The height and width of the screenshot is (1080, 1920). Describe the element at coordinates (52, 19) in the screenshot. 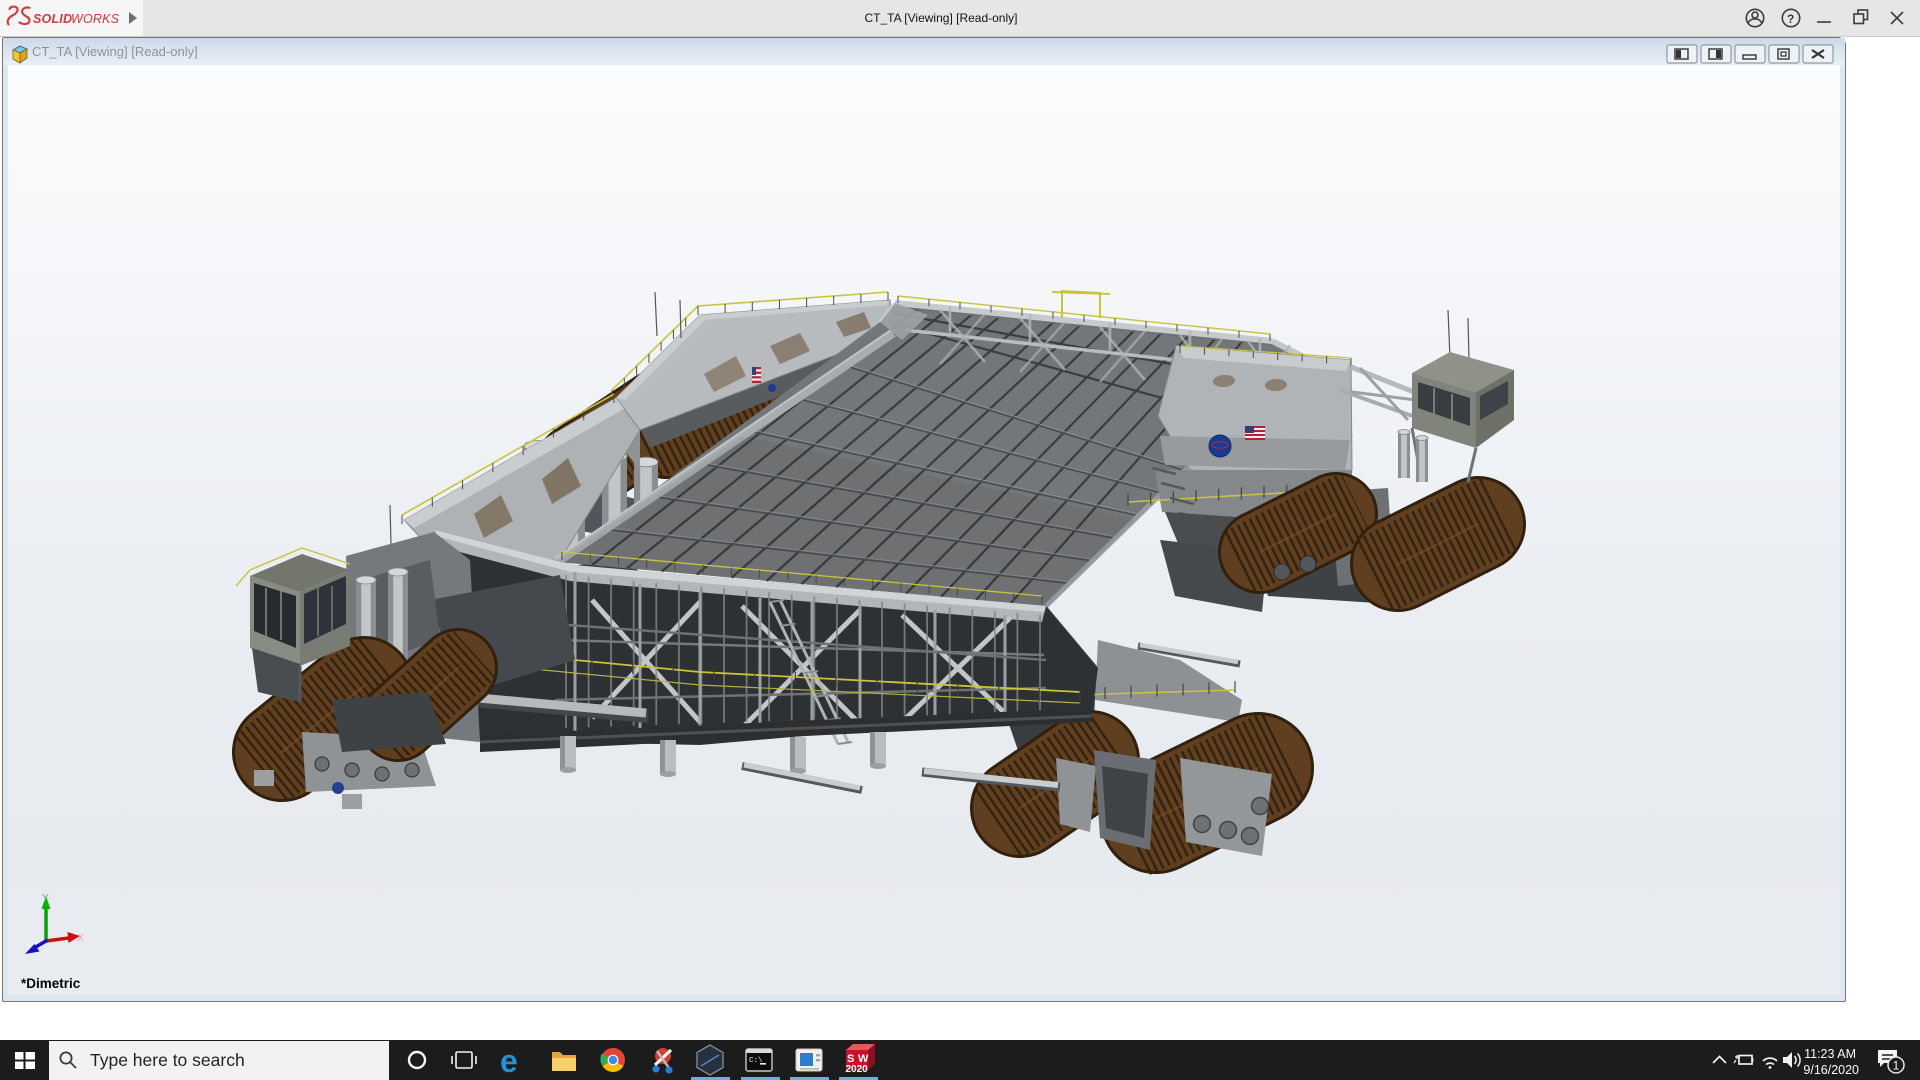

I see `svg-text: SOLID` at that location.